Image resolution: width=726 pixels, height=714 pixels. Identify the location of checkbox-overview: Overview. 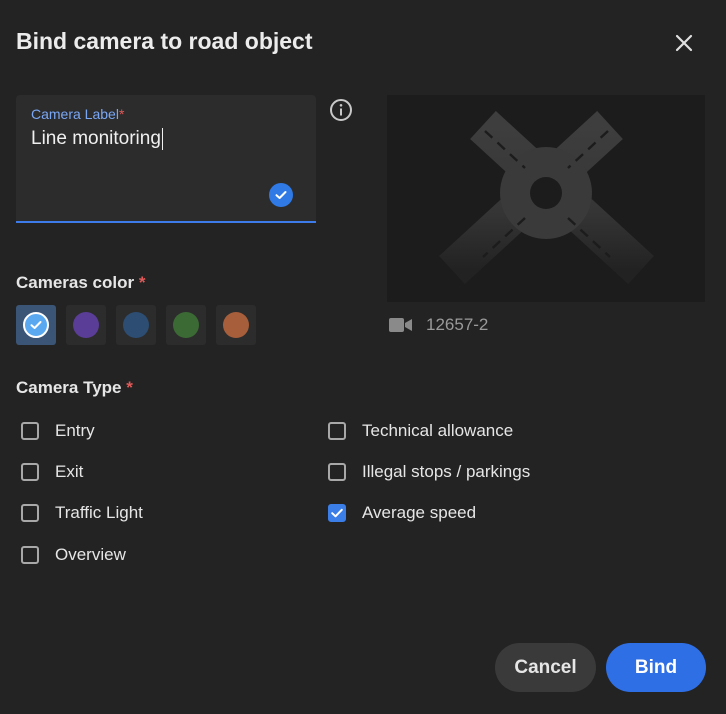
(73, 555).